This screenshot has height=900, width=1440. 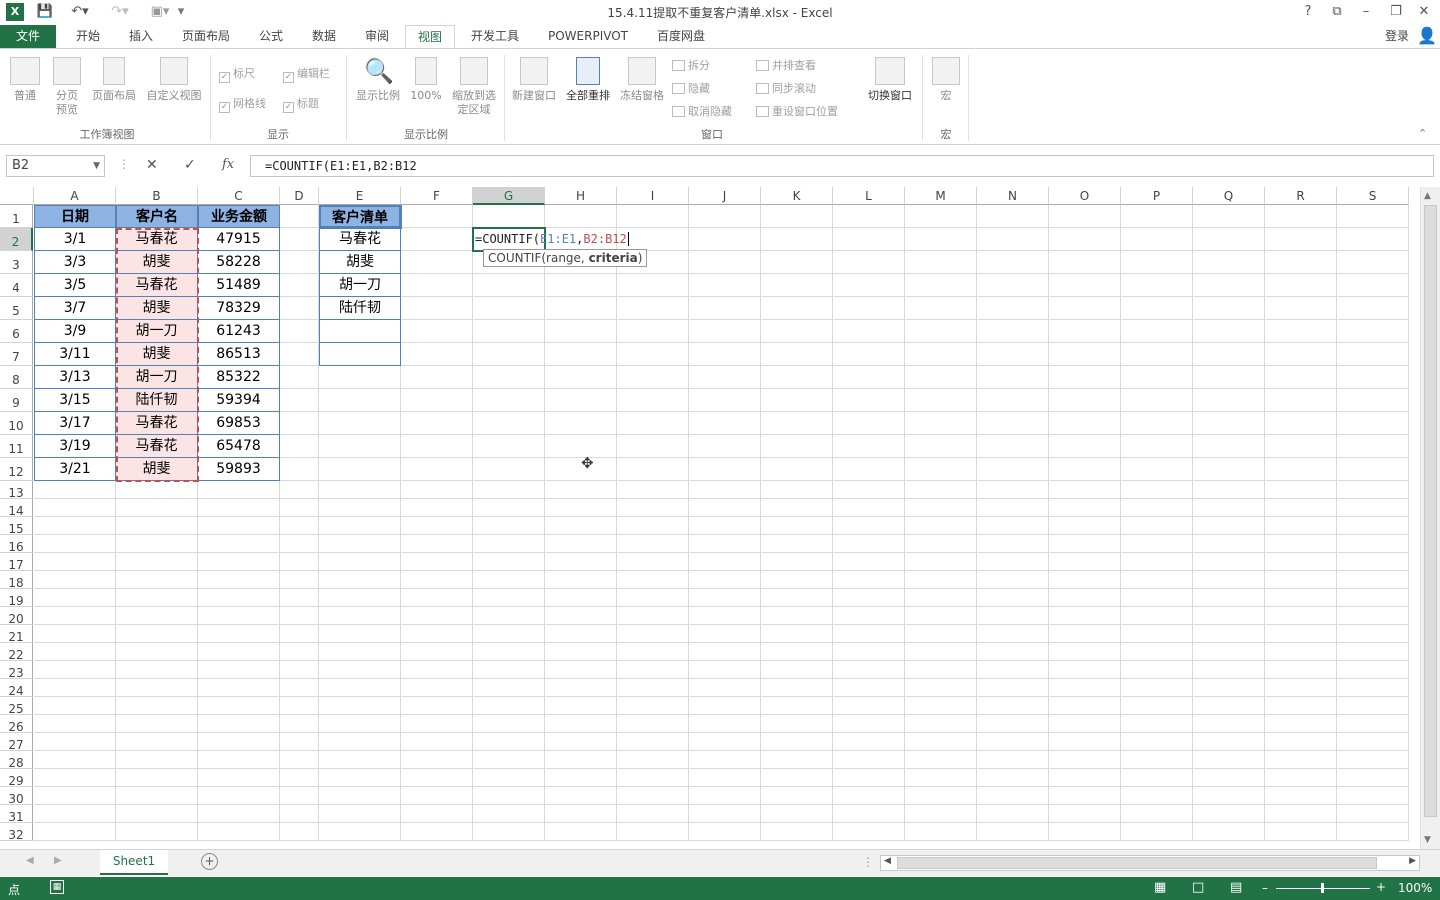 What do you see at coordinates (360, 526) in the screenshot?
I see `cell-e15` at bounding box center [360, 526].